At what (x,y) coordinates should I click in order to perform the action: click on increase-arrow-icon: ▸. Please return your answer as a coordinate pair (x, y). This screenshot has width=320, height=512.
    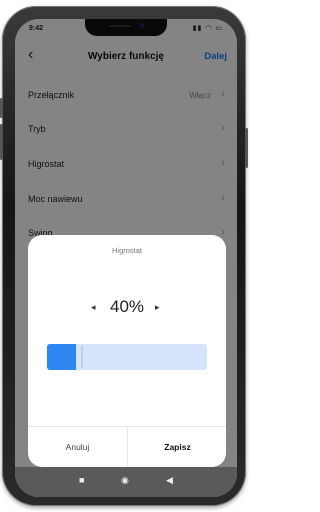
    Looking at the image, I should click on (157, 307).